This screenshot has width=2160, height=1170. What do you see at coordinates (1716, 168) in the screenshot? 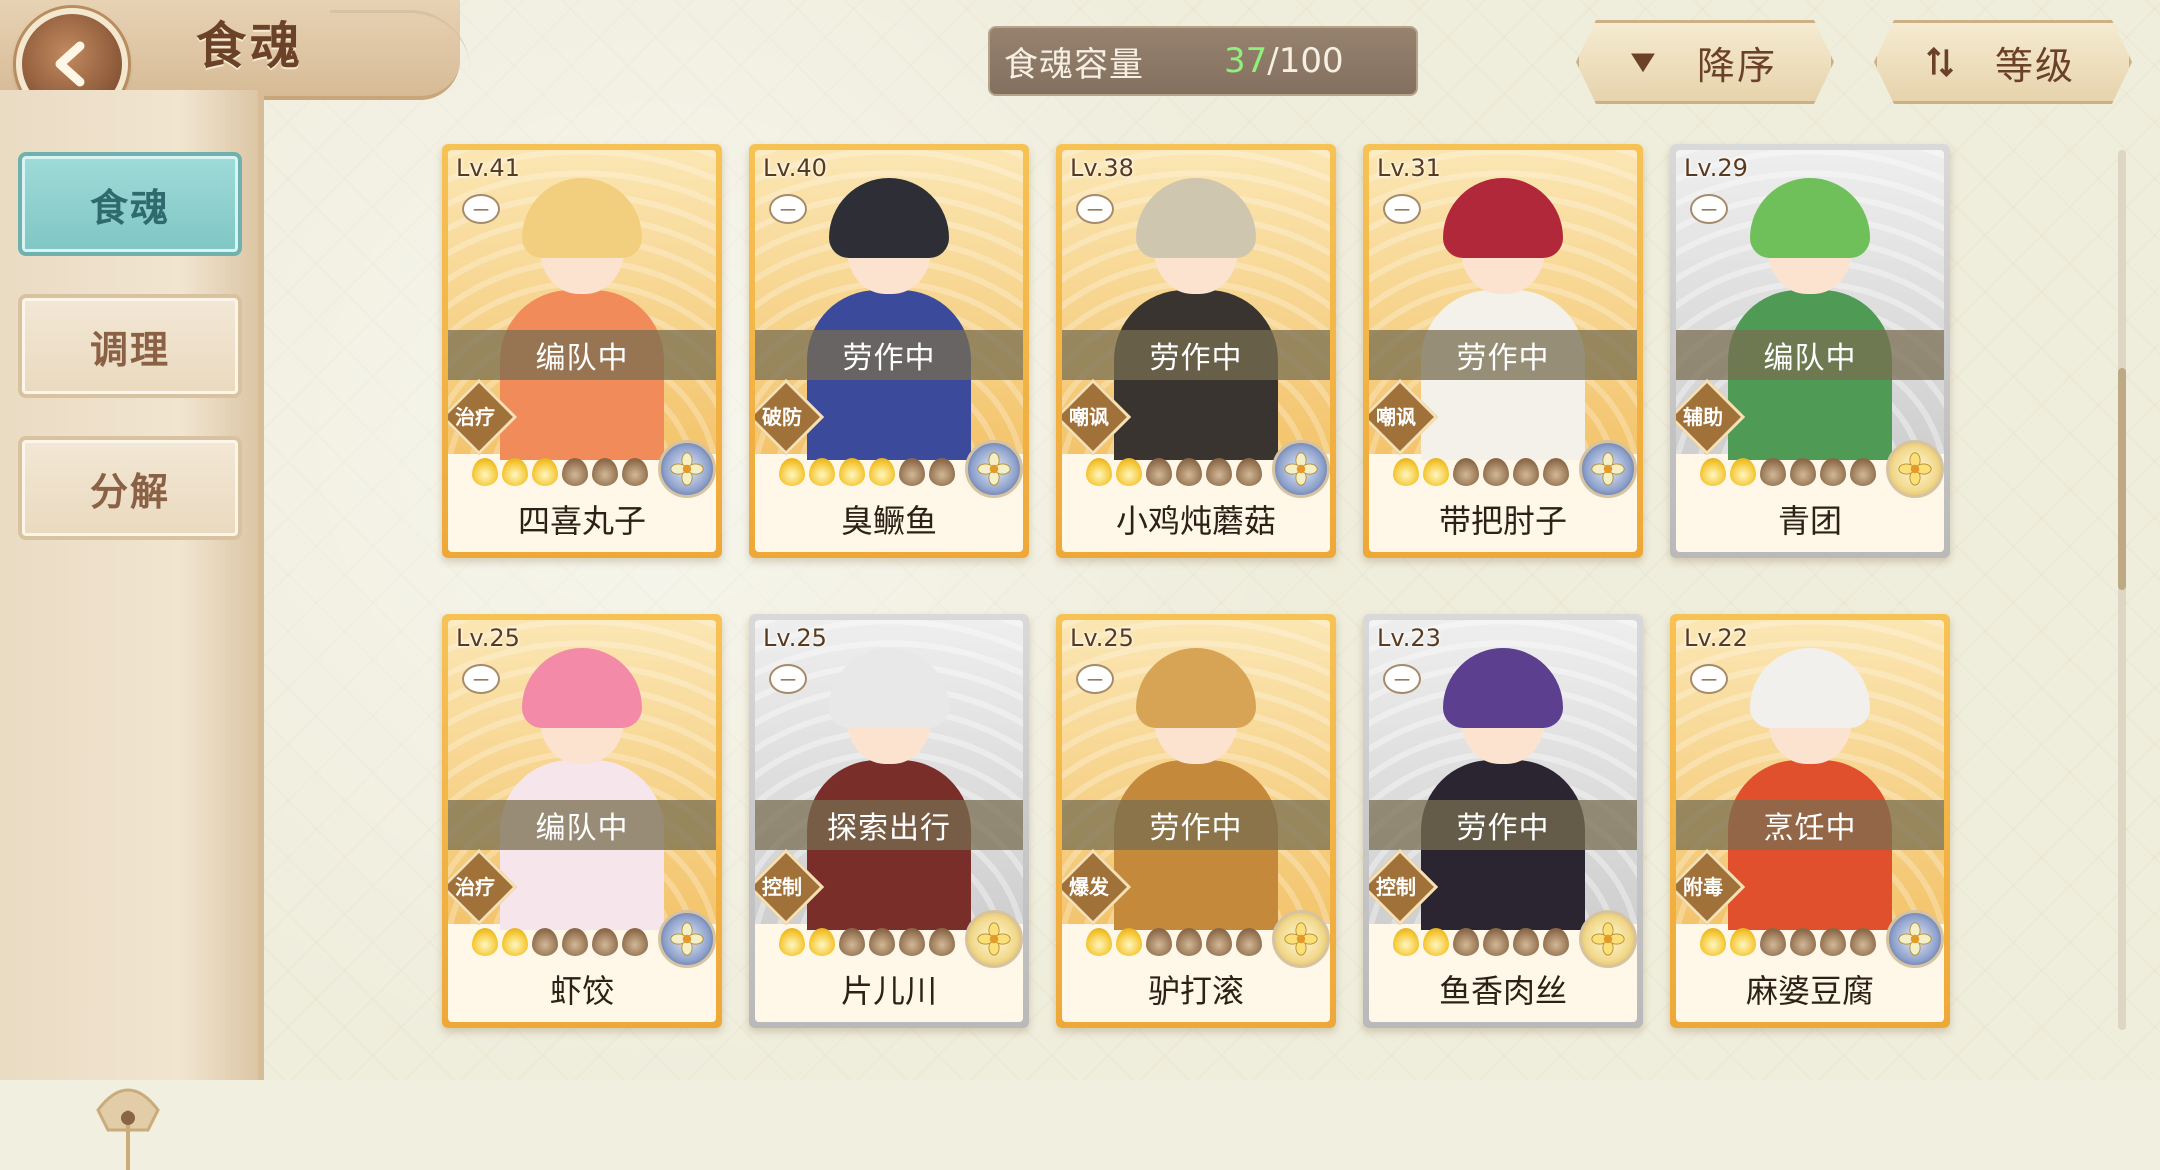
I see `card-level: Lv.29` at bounding box center [1716, 168].